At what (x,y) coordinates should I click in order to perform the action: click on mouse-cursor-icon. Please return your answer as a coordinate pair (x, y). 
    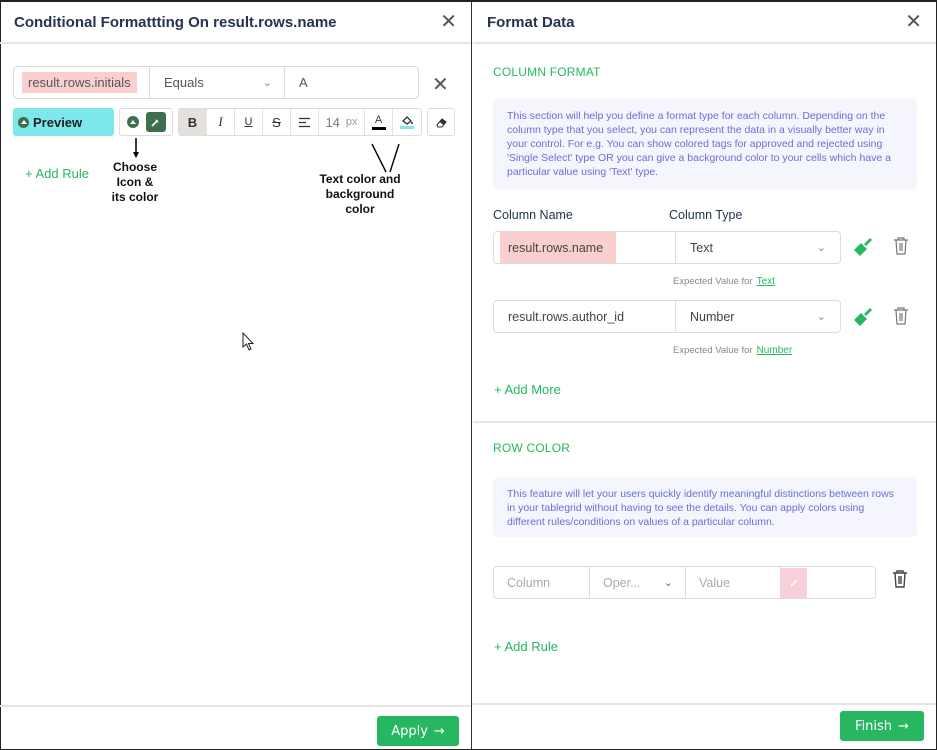
    Looking at the image, I should click on (248, 341).